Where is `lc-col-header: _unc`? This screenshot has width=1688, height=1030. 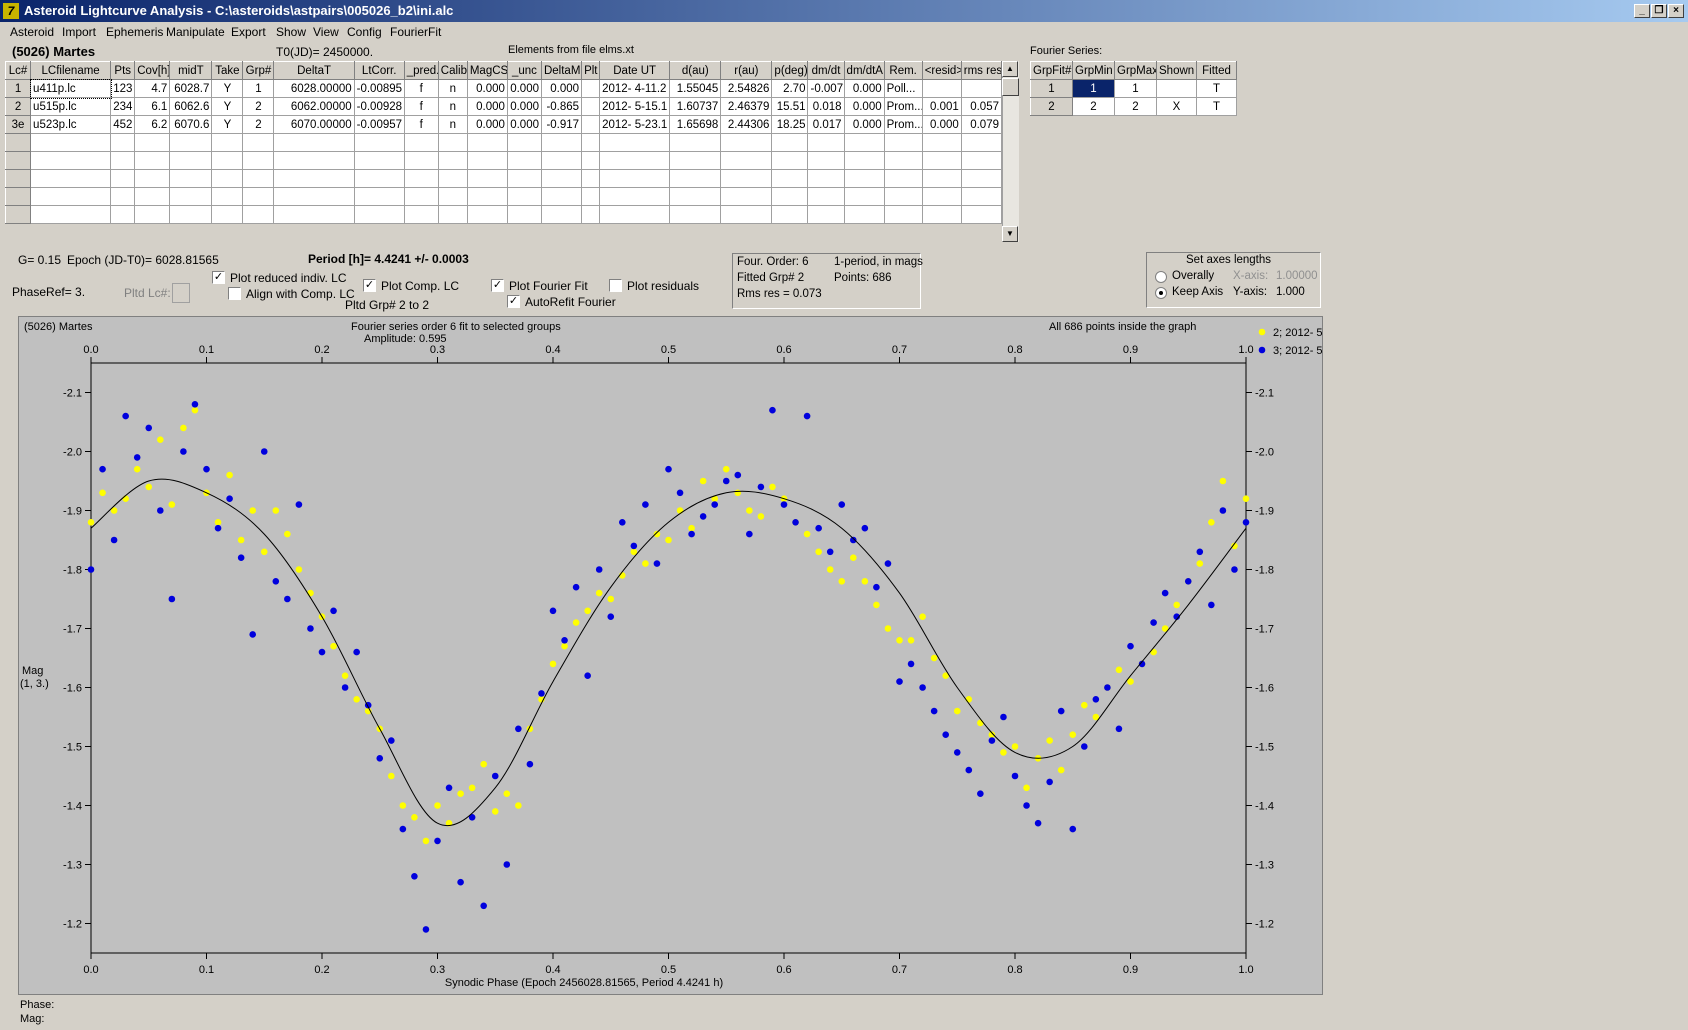 lc-col-header: _unc is located at coordinates (524, 70).